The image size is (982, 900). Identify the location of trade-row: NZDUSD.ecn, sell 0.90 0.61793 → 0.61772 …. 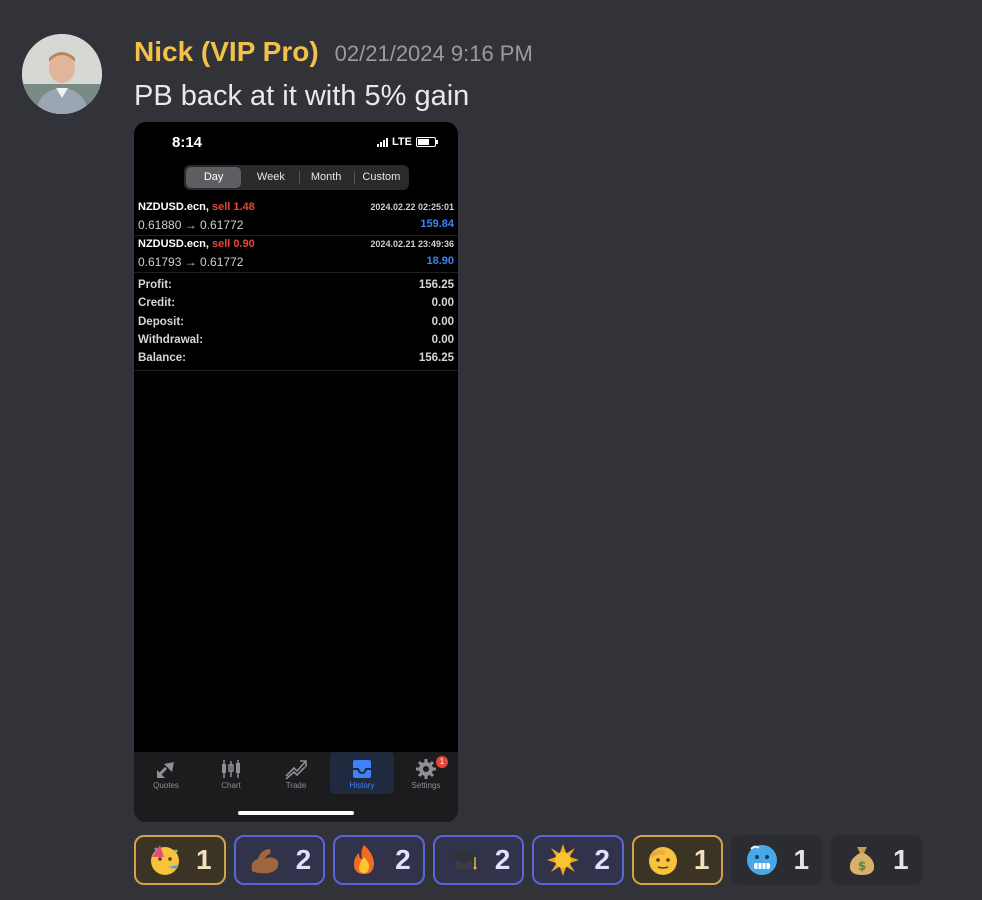
(296, 254).